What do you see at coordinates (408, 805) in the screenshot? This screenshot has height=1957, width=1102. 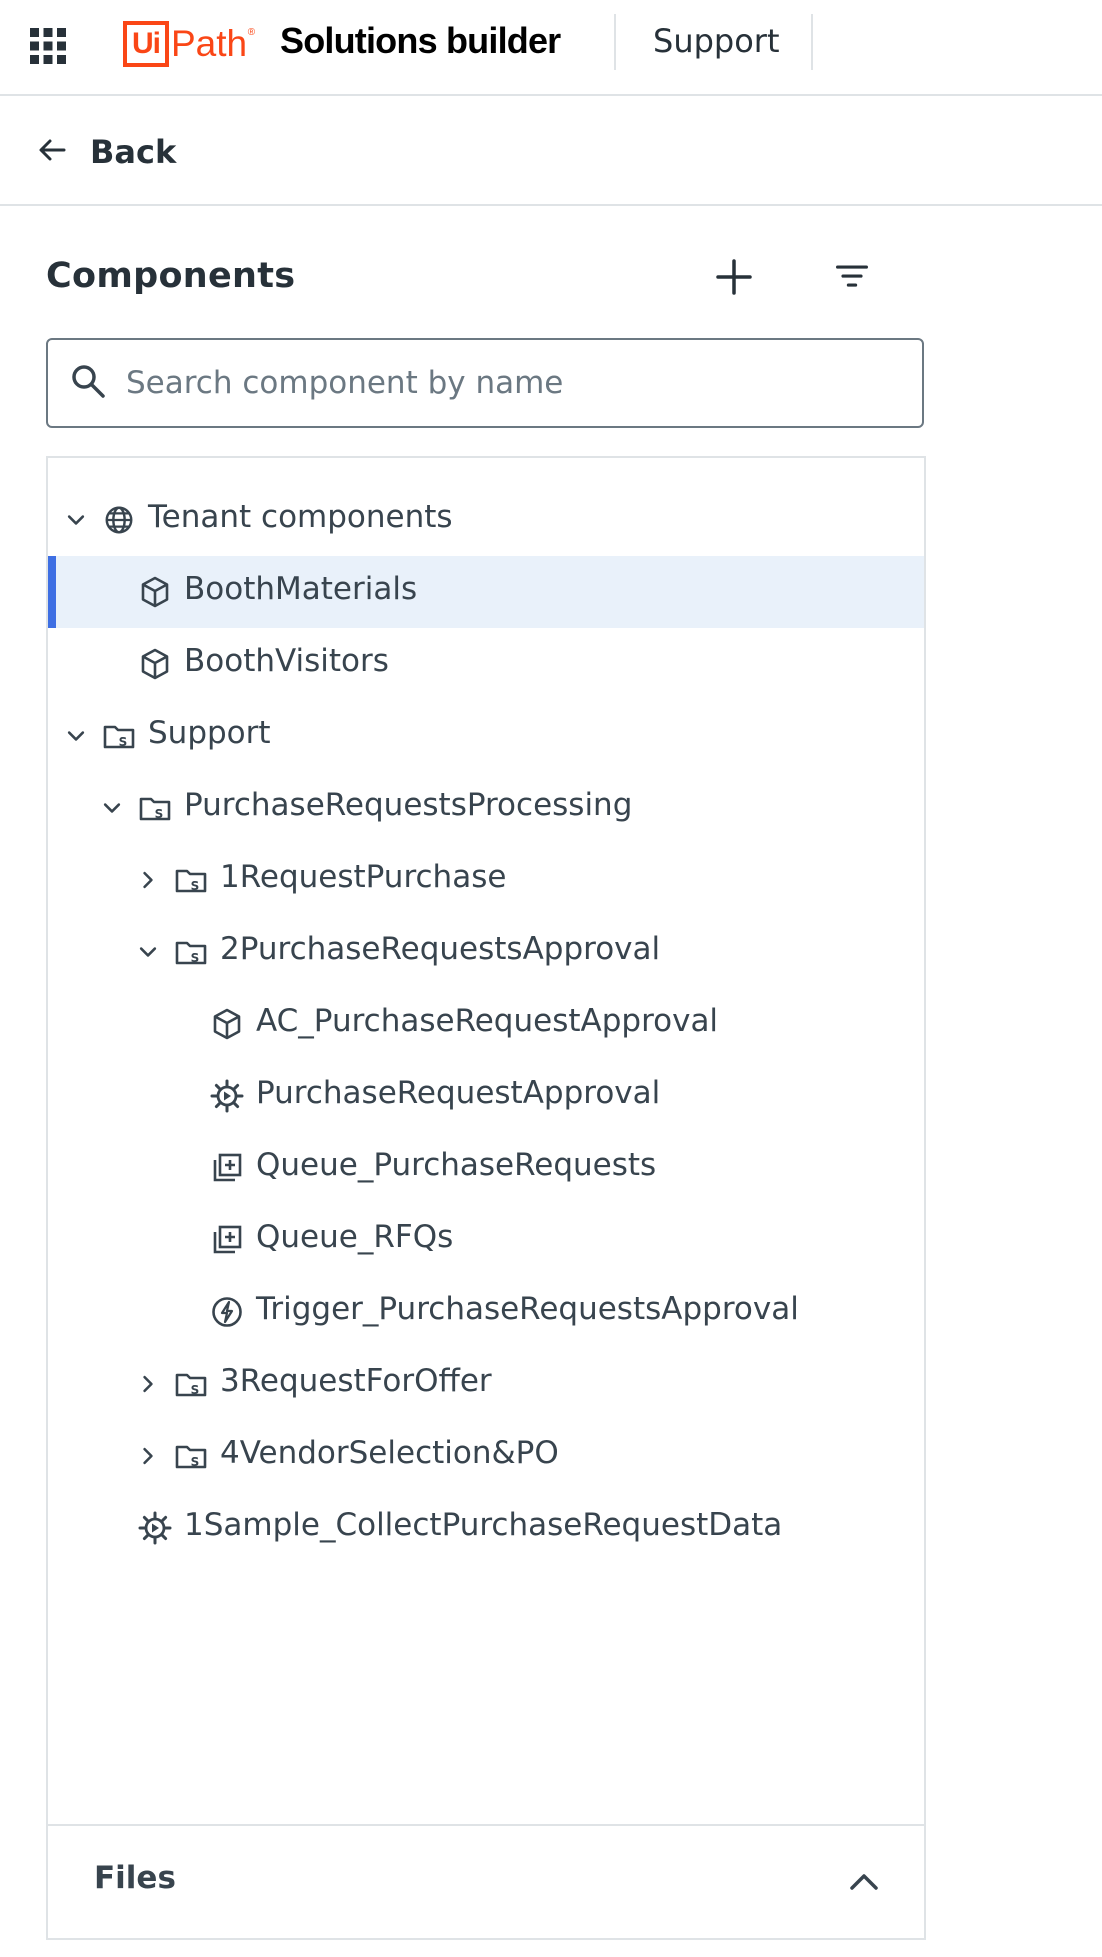 I see `tree-item-label: PurchaseRequestsProcessing` at bounding box center [408, 805].